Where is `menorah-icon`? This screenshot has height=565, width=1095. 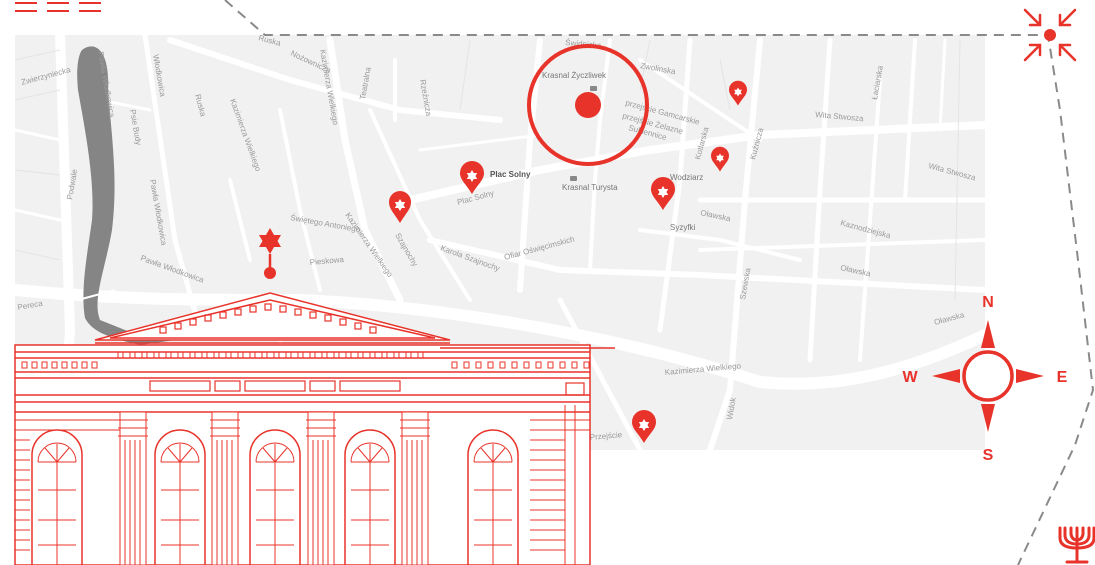 menorah-icon is located at coordinates (1076, 545).